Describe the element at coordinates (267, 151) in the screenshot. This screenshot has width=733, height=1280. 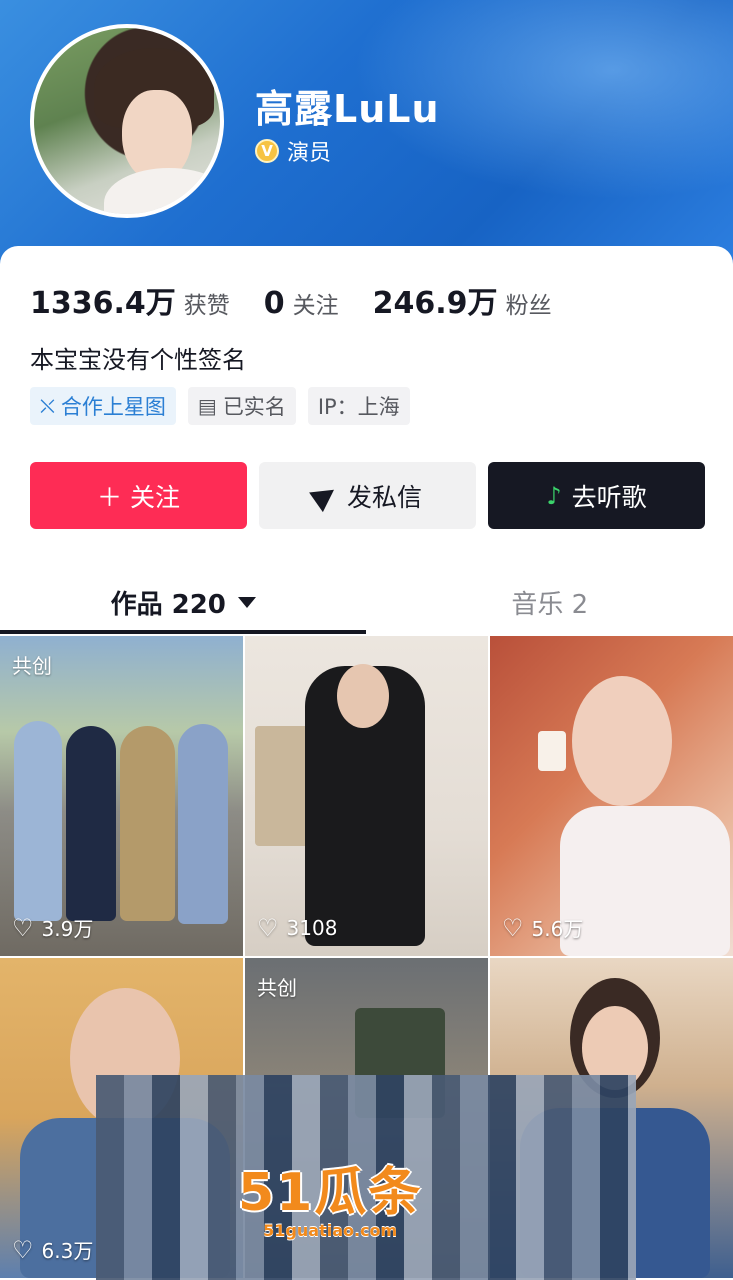
I see `verified-badge-icon: V` at that location.